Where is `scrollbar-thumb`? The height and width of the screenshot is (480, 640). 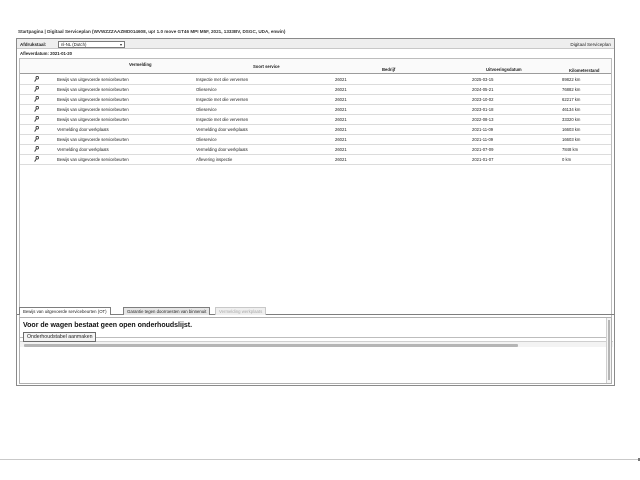 scrollbar-thumb is located at coordinates (609, 350).